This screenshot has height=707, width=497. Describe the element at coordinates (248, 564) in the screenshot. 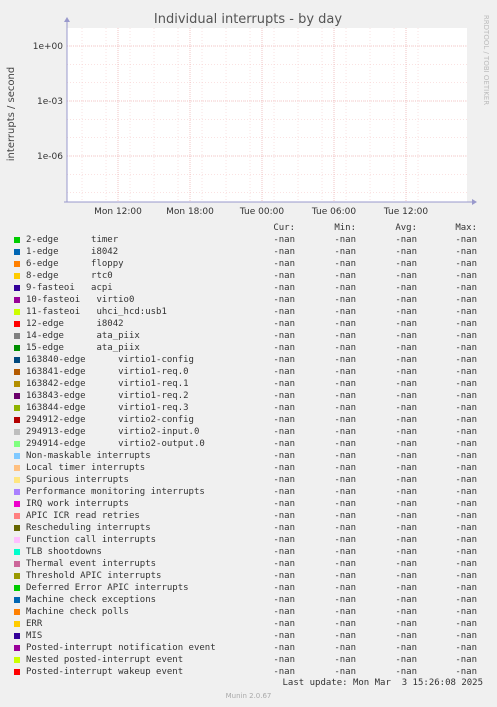

I see `legend-row: Thermal event interrupts -nan -nan -nan -nan` at that location.